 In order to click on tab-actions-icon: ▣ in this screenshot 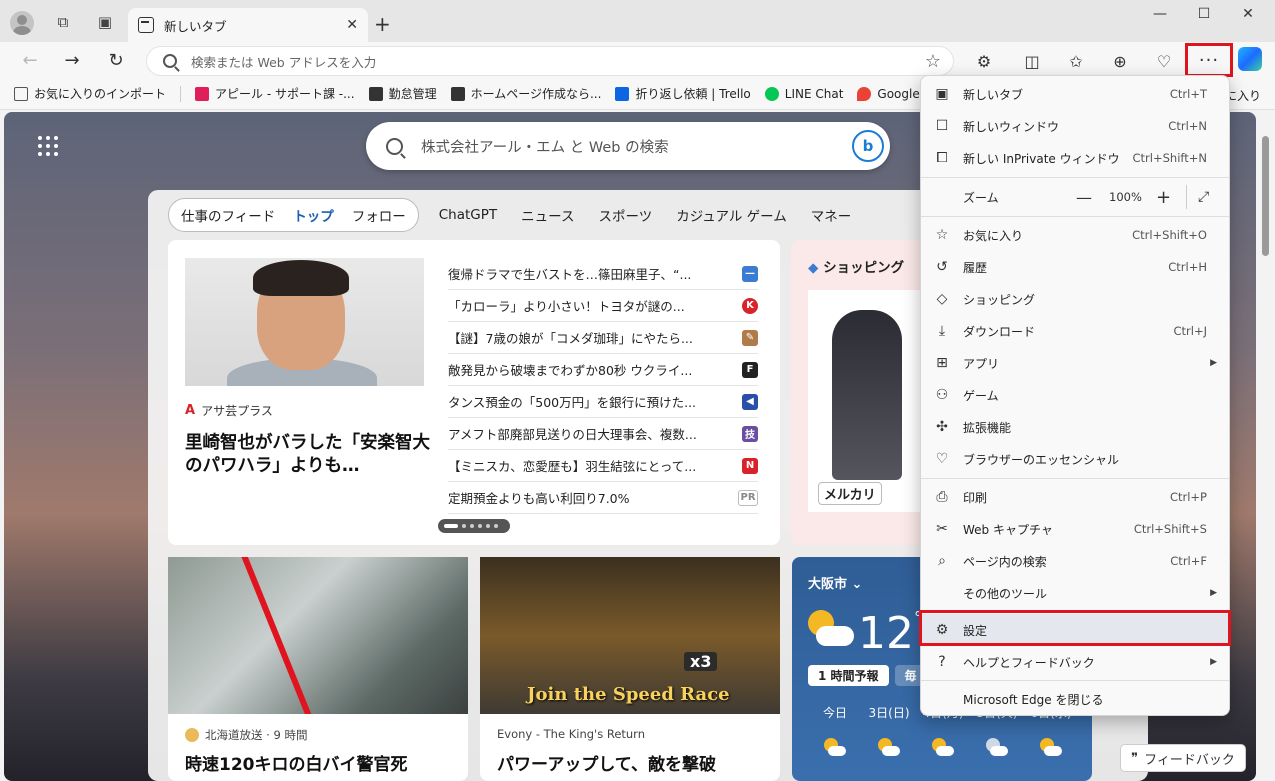, I will do `click(105, 22)`.